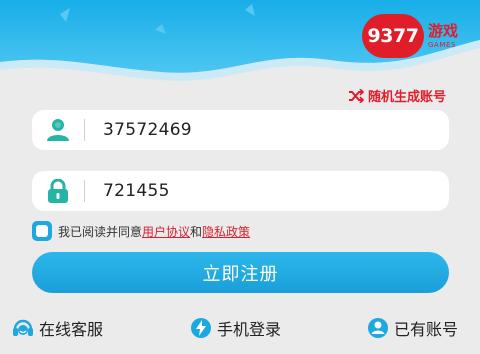 This screenshot has height=354, width=480. What do you see at coordinates (392, 36) in the screenshot?
I see `logo-number: 9377` at bounding box center [392, 36].